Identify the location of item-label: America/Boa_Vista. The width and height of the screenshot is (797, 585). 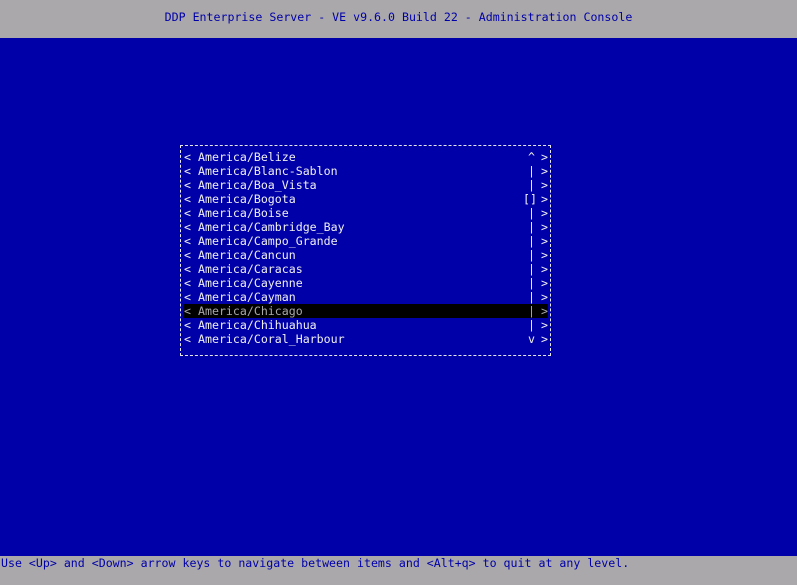
(257, 185).